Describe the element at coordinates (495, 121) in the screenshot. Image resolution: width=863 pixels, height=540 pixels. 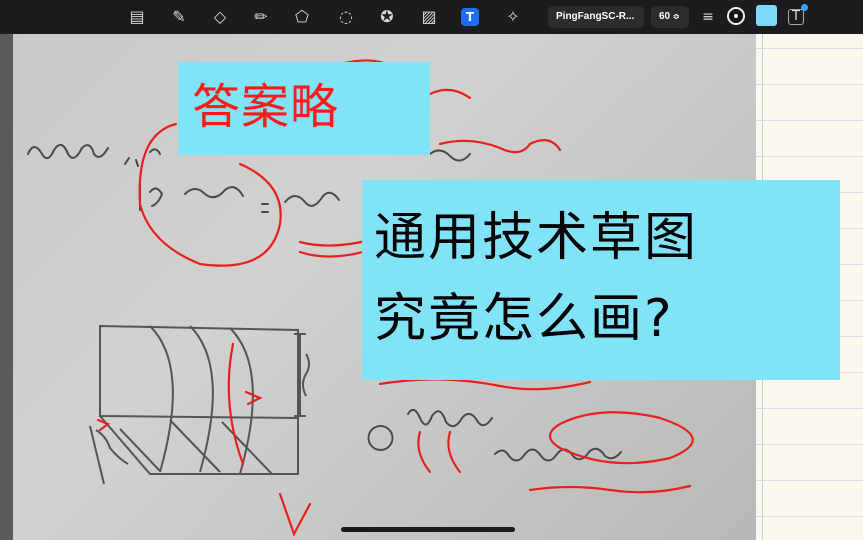
I see `red-scribble` at that location.